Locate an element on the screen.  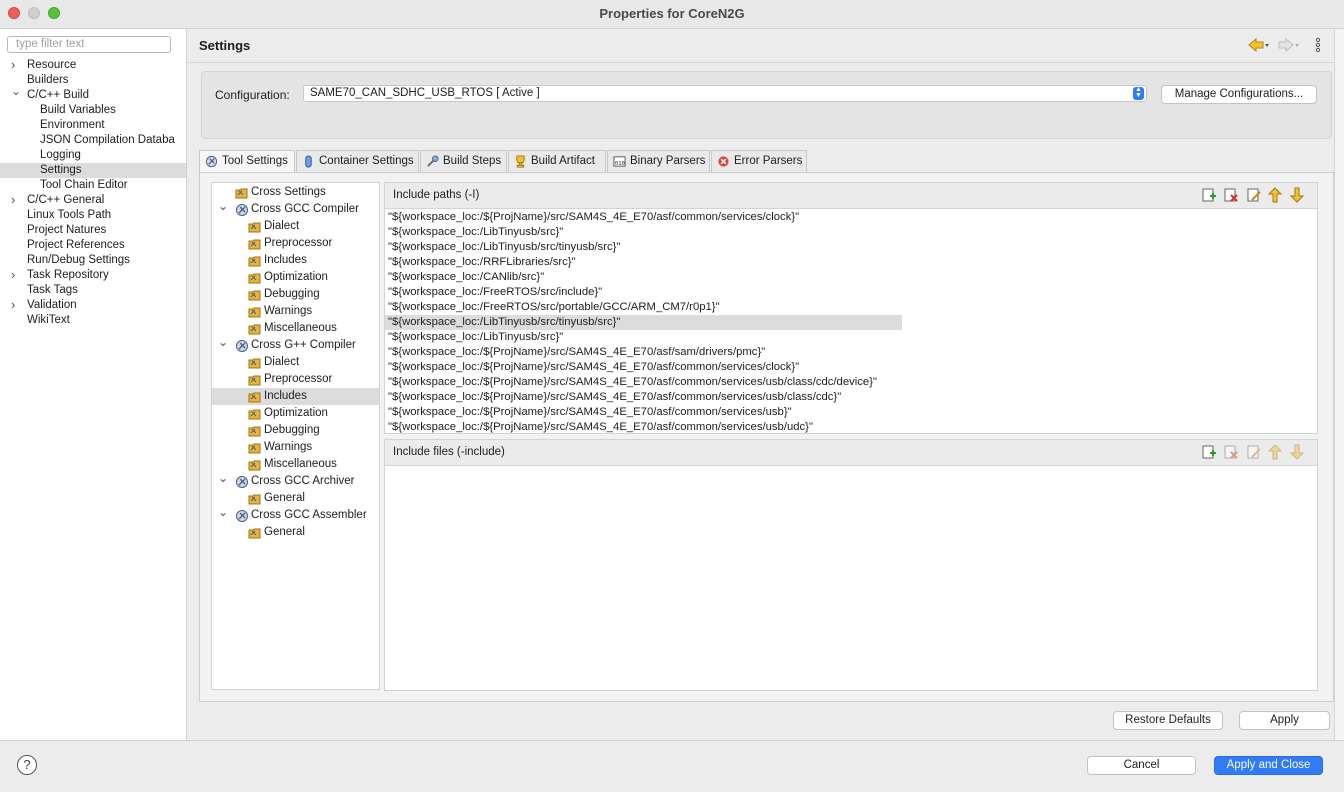
tab-build-artifact: Build Artifact is located at coordinates (557, 161).